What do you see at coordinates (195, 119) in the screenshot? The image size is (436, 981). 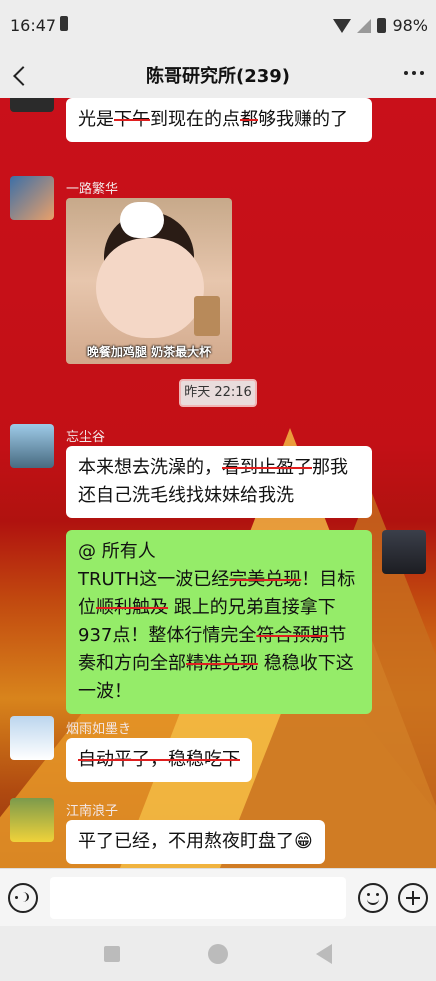 I see `message-text: 到现在的点` at bounding box center [195, 119].